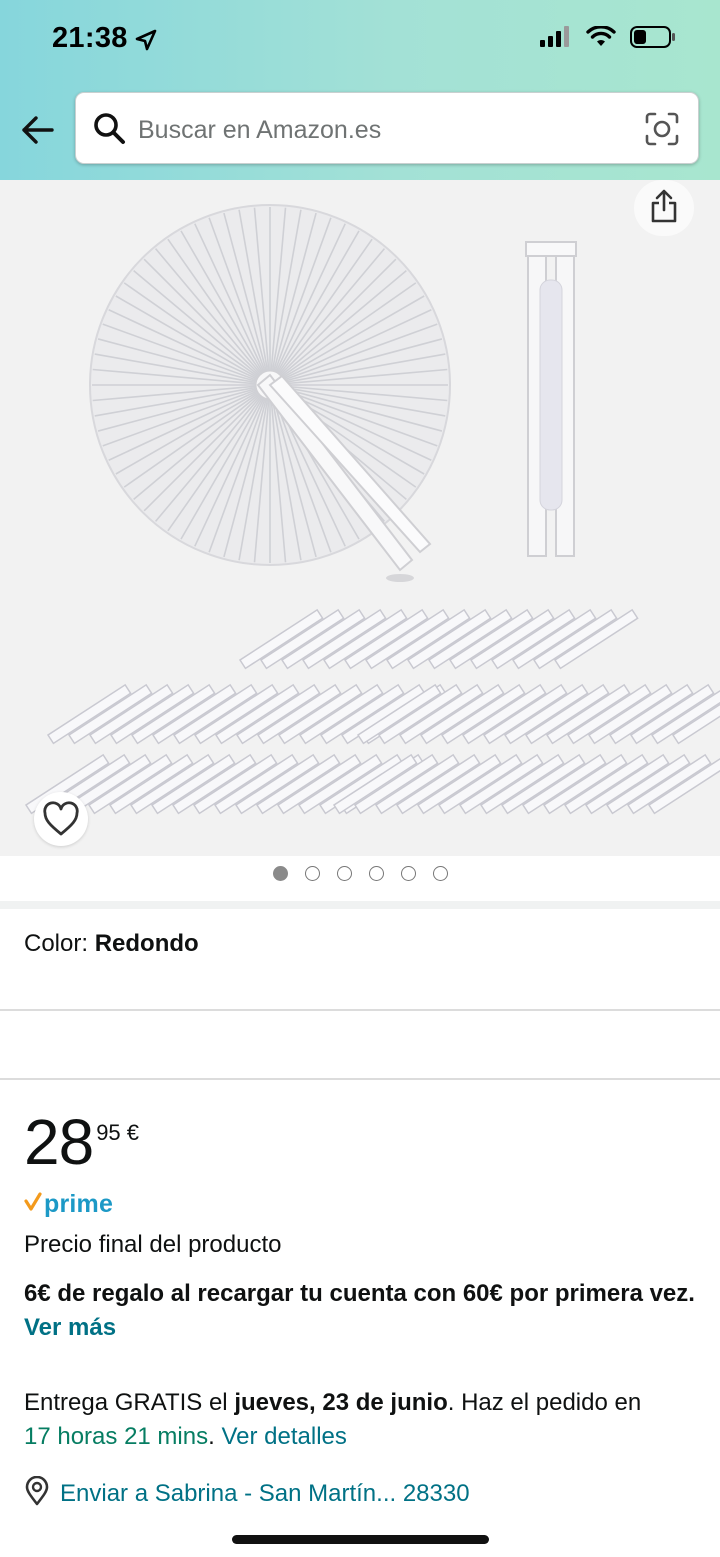 The image size is (720, 1557). What do you see at coordinates (283, 1436) in the screenshot?
I see `delivery-details-link: Ver detalles` at bounding box center [283, 1436].